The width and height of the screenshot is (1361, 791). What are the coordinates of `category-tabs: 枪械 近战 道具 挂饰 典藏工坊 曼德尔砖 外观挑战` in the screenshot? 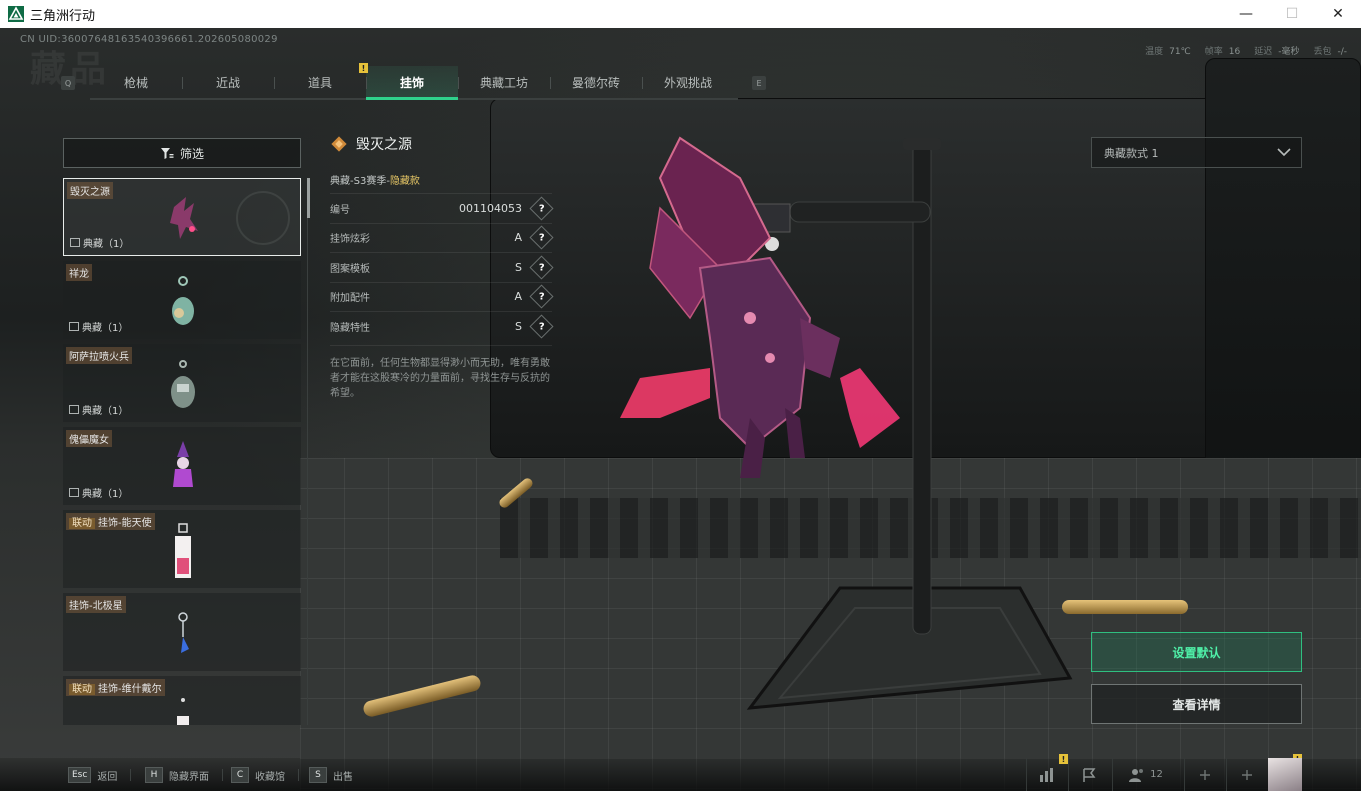 It's located at (414, 83).